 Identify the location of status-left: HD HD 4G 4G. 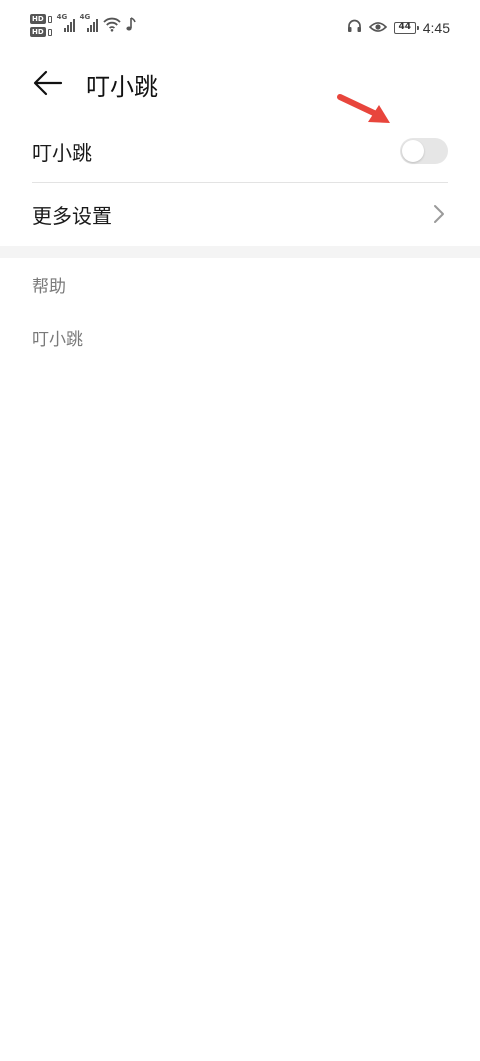
(83, 25).